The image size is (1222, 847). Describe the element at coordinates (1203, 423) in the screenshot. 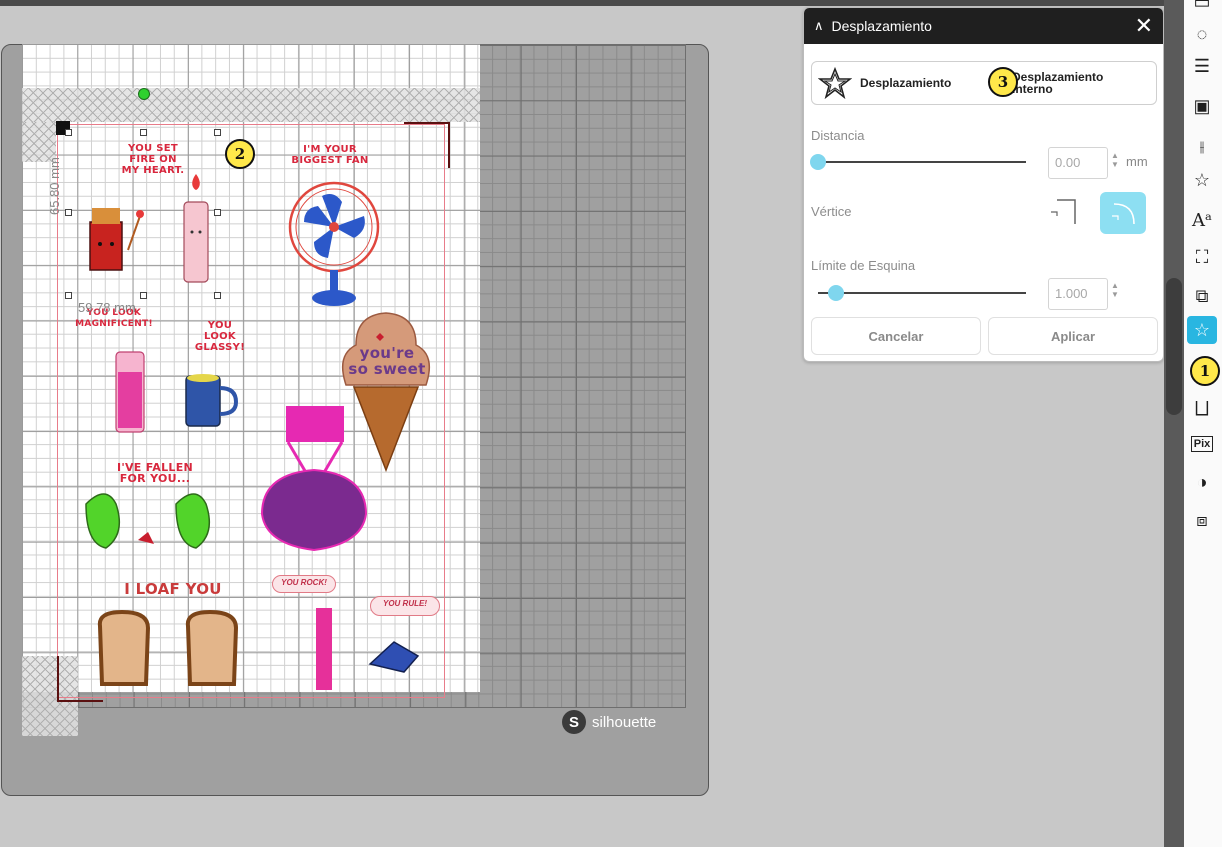

I see `right-toolbar` at that location.